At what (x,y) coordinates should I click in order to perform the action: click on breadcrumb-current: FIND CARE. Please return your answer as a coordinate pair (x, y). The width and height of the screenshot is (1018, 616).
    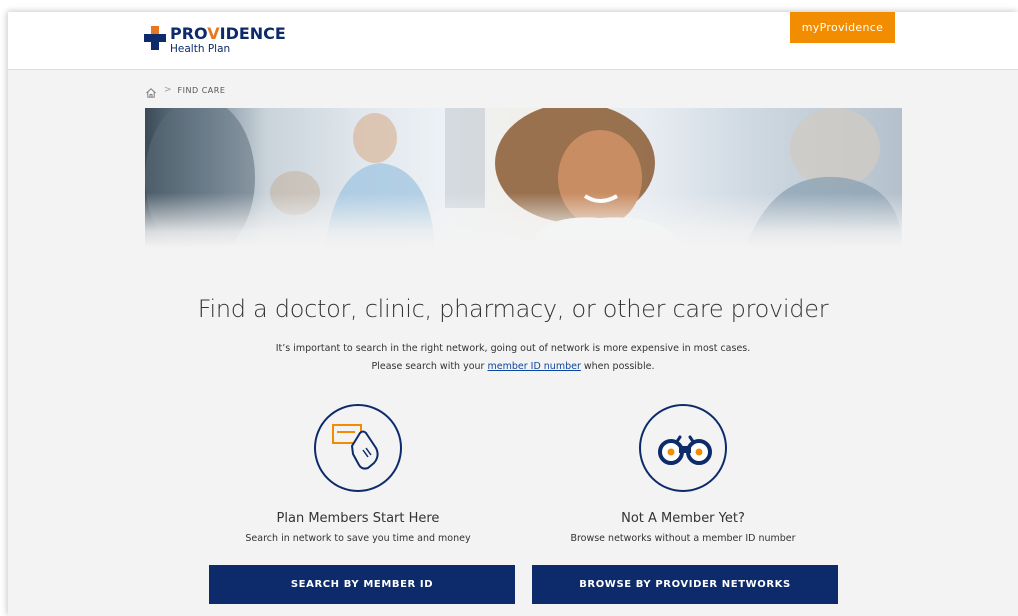
    Looking at the image, I should click on (201, 90).